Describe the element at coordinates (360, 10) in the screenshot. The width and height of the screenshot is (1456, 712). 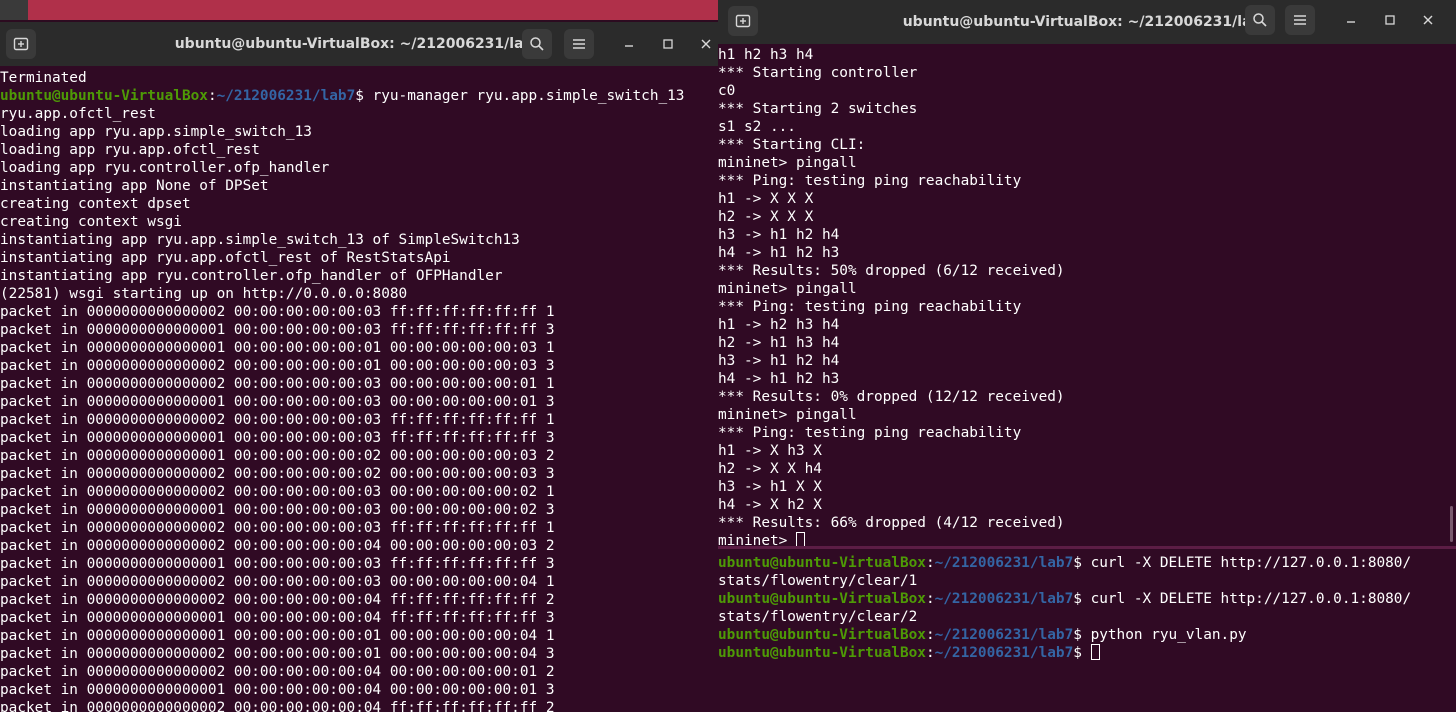
I see `desktop-background` at that location.